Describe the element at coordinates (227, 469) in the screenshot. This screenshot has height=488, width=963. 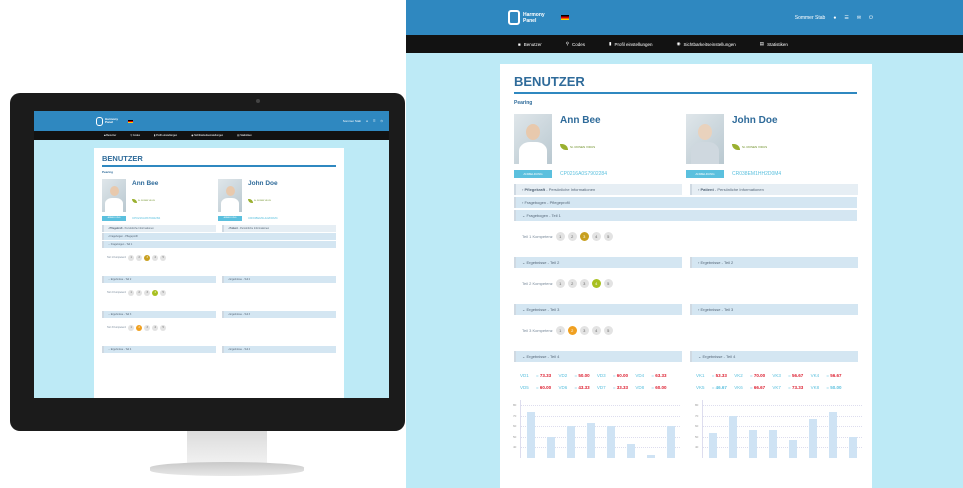
I see `monitor-base` at that location.